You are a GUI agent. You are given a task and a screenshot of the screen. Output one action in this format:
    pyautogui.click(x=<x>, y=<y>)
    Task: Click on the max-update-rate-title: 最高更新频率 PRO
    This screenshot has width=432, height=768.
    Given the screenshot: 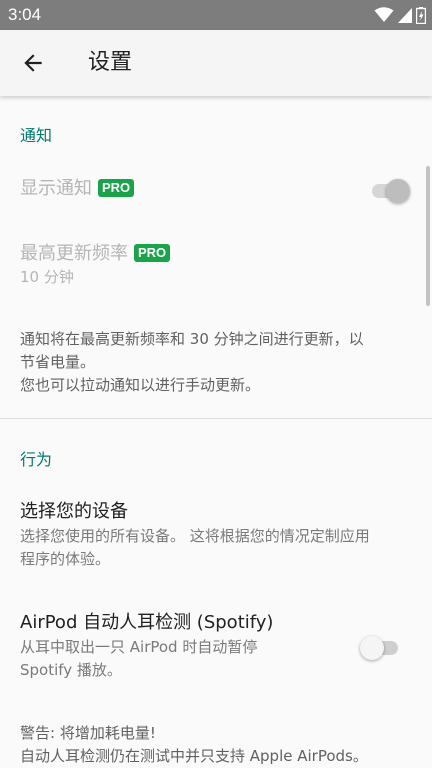 What is the action you would take?
    pyautogui.click(x=95, y=254)
    